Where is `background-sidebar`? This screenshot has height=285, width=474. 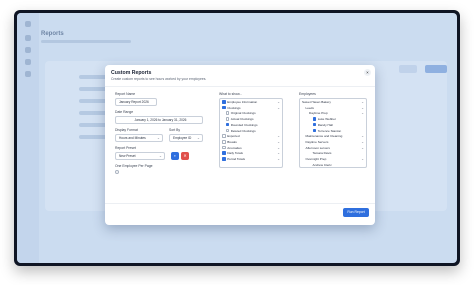
background-sidebar is located at coordinates (28, 138).